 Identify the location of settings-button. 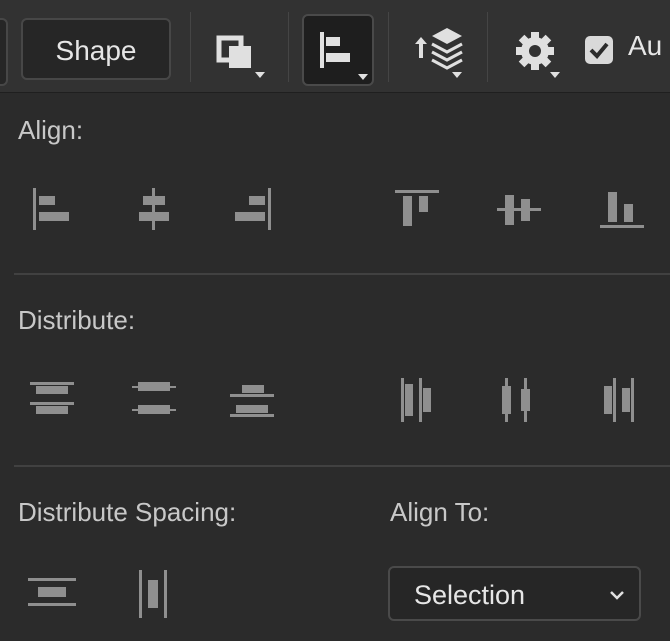
(536, 50).